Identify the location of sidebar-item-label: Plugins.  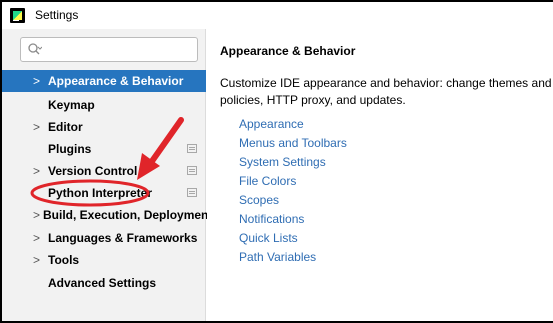
(70, 149).